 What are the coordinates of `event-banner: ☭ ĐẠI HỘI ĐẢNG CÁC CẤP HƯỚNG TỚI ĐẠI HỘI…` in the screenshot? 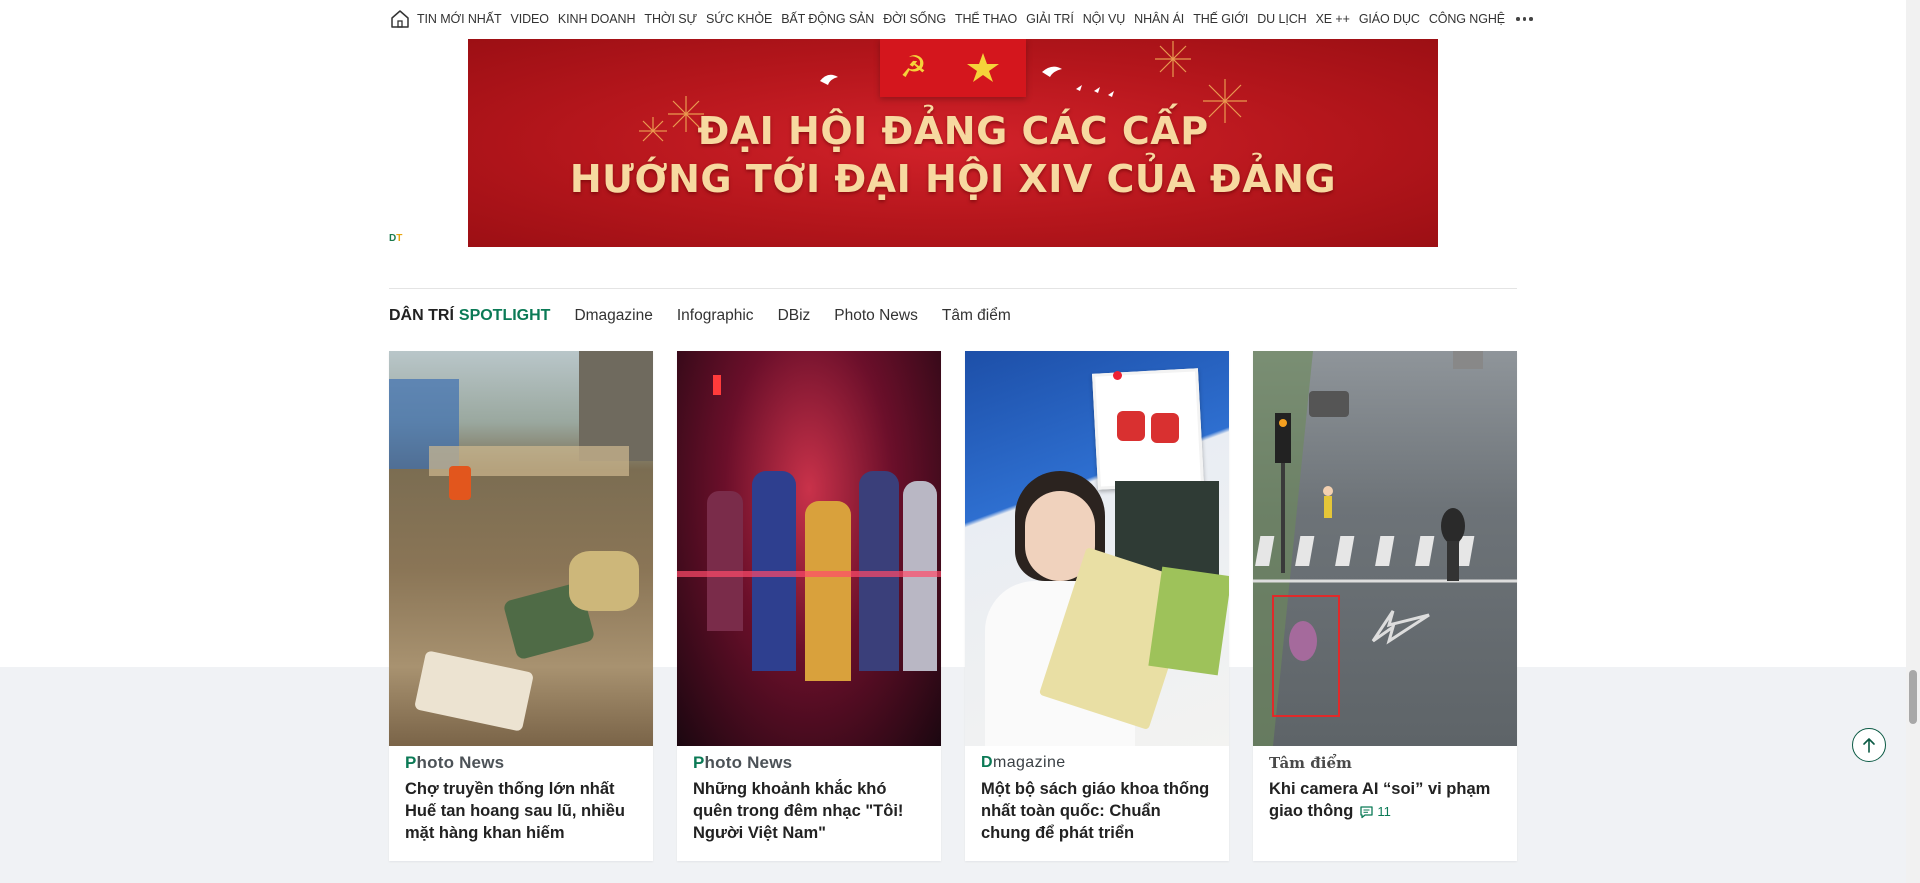 It's located at (953, 143).